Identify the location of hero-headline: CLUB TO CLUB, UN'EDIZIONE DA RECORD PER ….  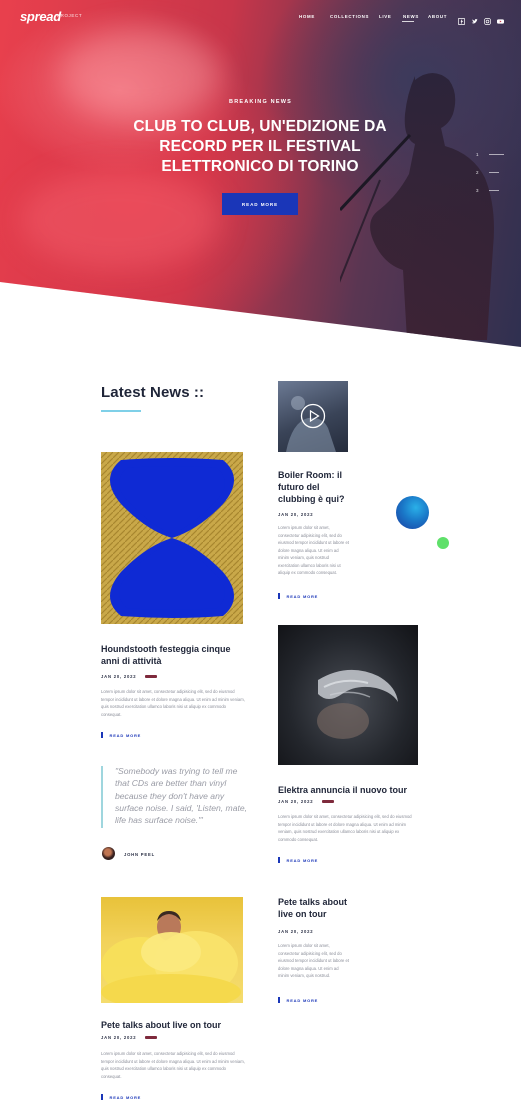
(260, 146).